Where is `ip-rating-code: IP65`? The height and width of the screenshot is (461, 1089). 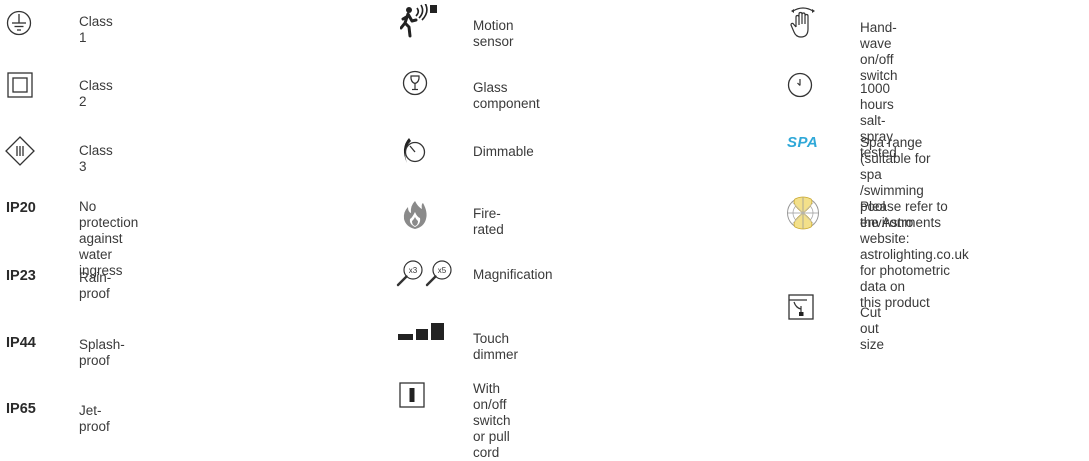
ip-rating-code: IP65 is located at coordinates (21, 409).